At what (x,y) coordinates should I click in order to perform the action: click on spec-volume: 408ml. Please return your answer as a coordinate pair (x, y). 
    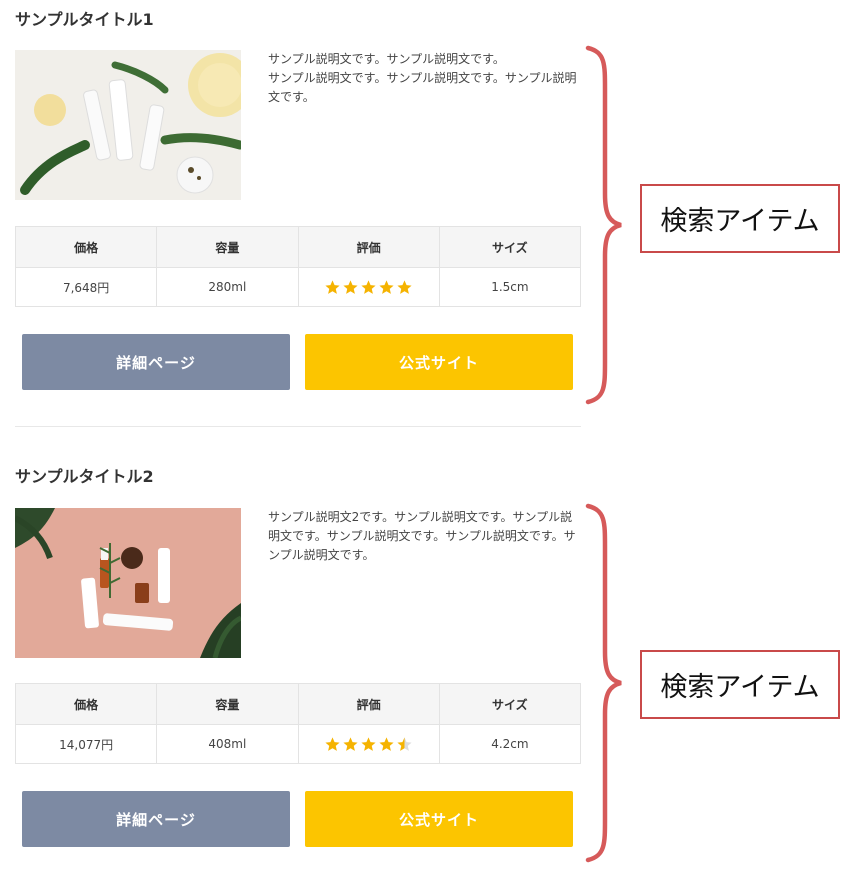
    Looking at the image, I should click on (227, 744).